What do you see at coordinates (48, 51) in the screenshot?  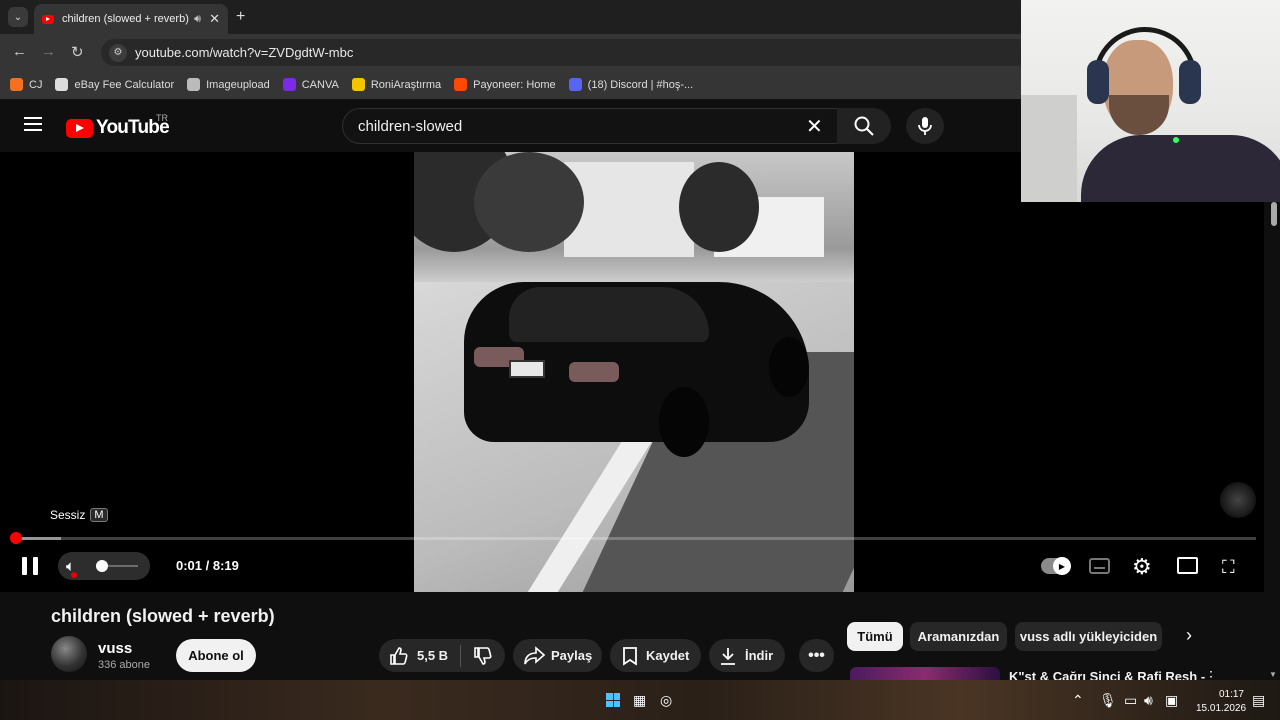 I see `forward-icon: →` at bounding box center [48, 51].